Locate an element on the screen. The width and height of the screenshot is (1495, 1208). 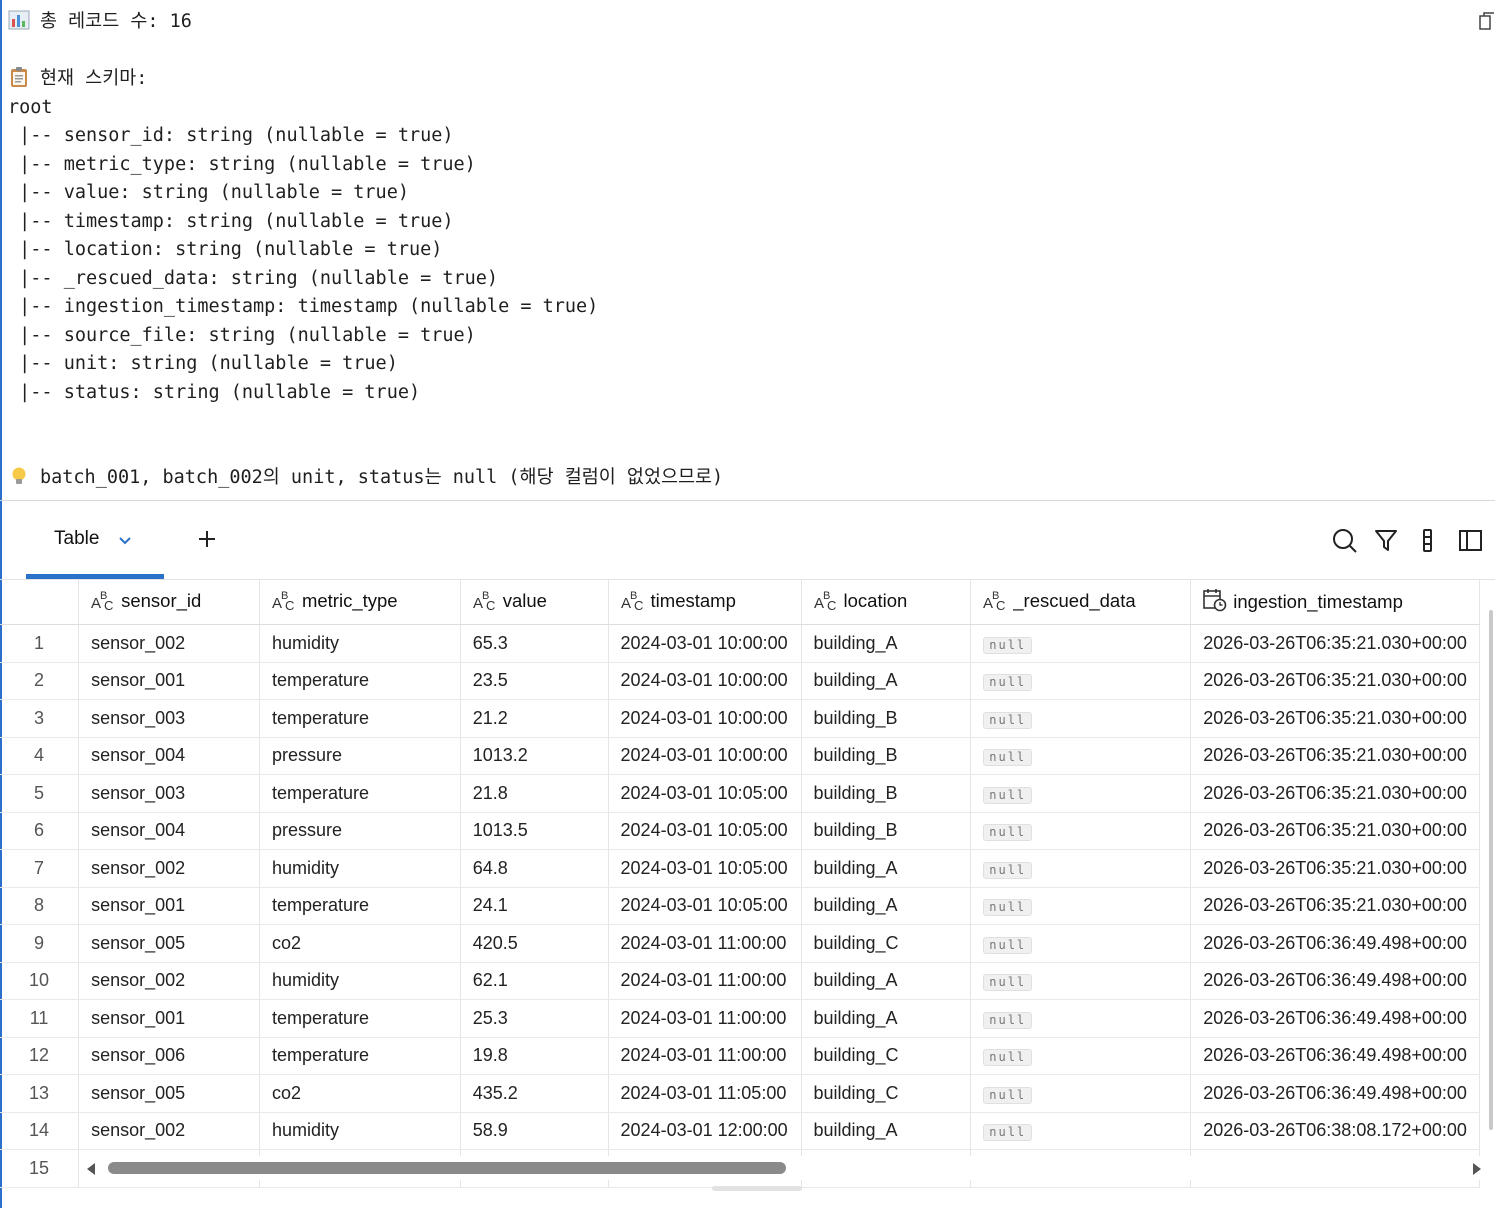
timestamp-cell: 2024-03-01 12:00:00 is located at coordinates (705, 1131).